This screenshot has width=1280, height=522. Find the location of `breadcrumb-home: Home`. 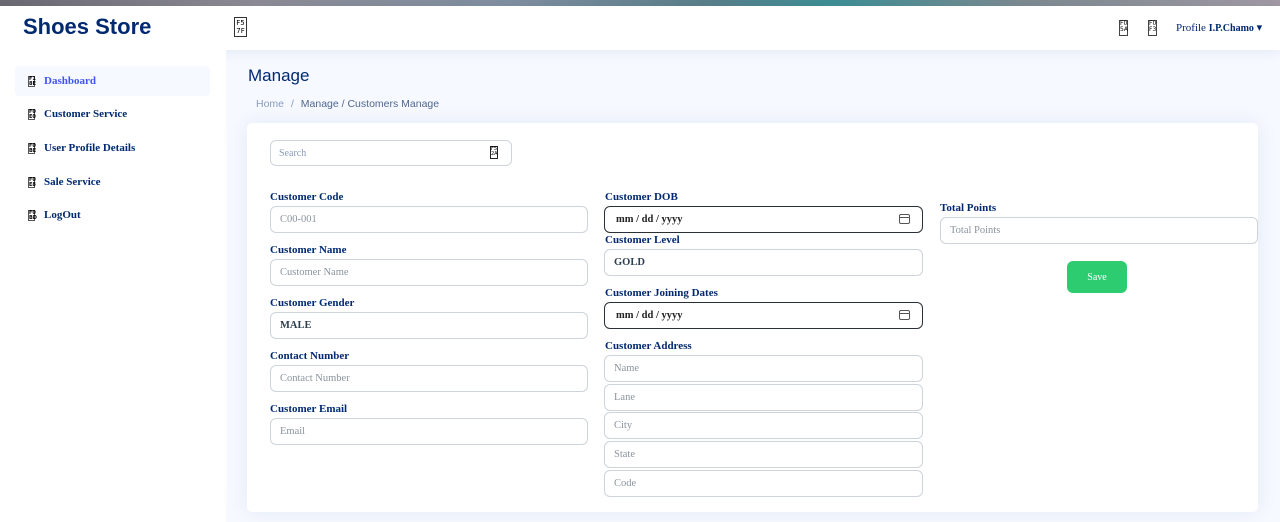

breadcrumb-home: Home is located at coordinates (270, 104).